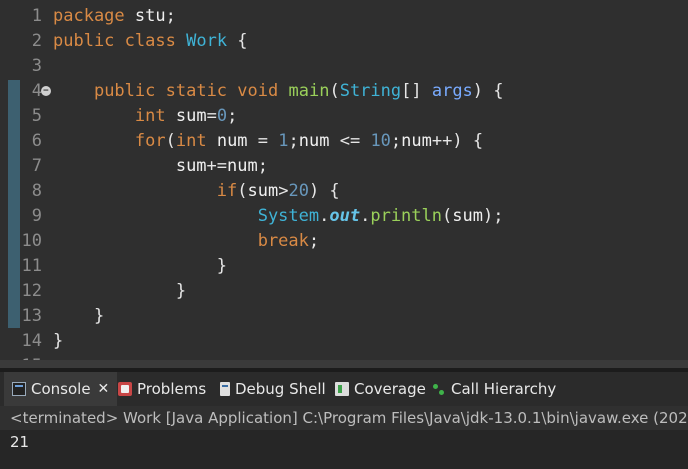 The height and width of the screenshot is (469, 688). What do you see at coordinates (280, 389) in the screenshot?
I see `tab-label: Debug Shell` at bounding box center [280, 389].